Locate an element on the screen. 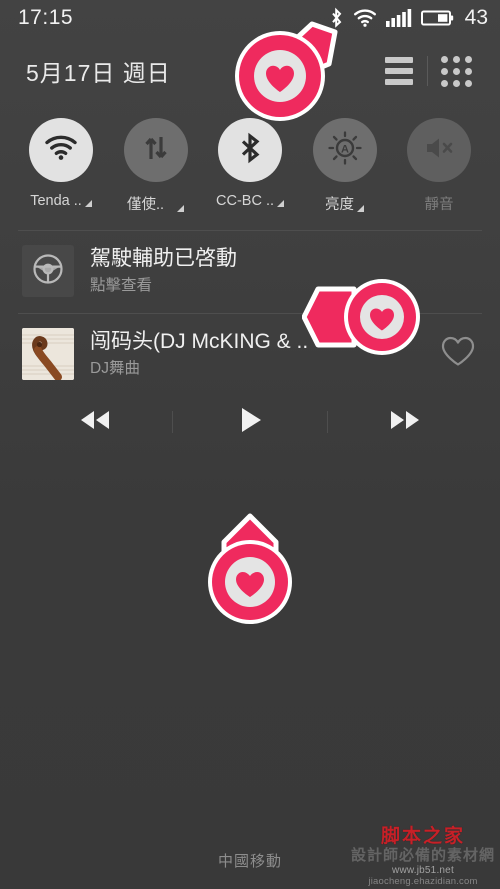 This screenshot has height=889, width=500. fast-forward-icon is located at coordinates (405, 422).